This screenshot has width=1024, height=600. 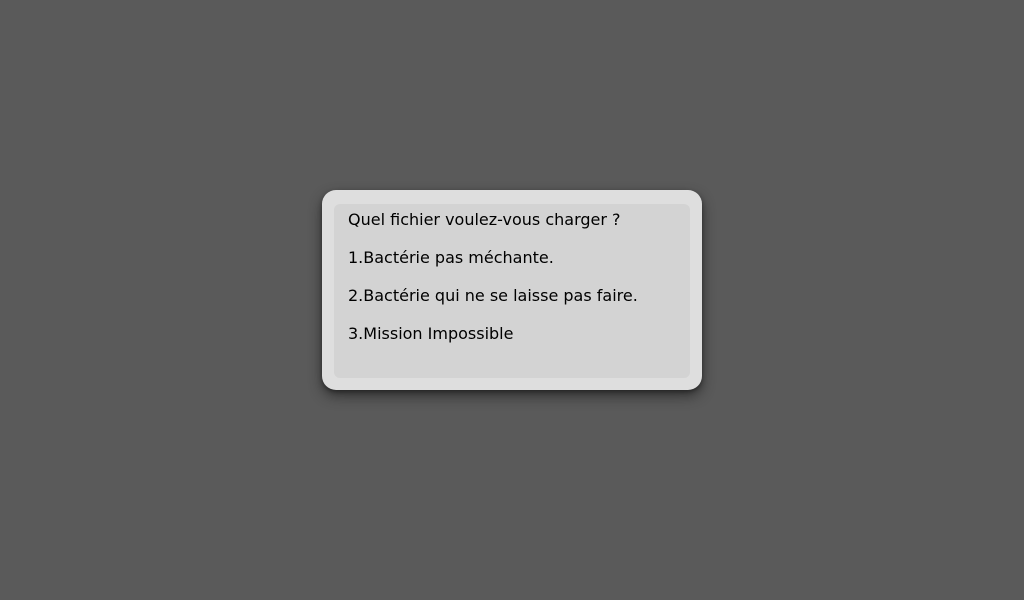 What do you see at coordinates (484, 219) in the screenshot?
I see `dialog-prompt: Quel fichier voulez-vous charger ?` at bounding box center [484, 219].